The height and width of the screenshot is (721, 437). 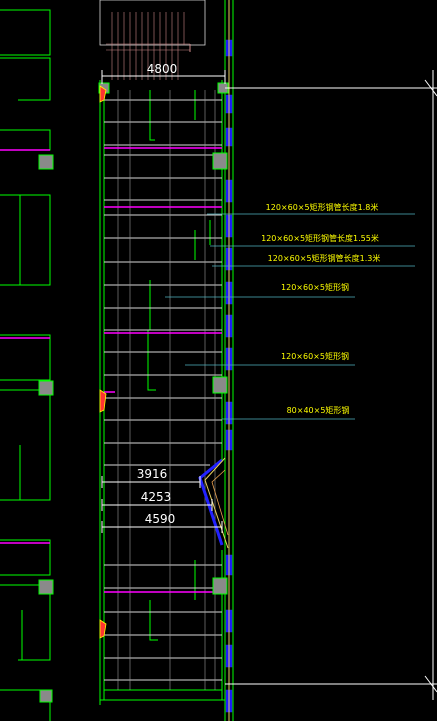 What do you see at coordinates (322, 207) in the screenshot?
I see `annotation-1: 120×60×5矩形钢管长度1.8米` at bounding box center [322, 207].